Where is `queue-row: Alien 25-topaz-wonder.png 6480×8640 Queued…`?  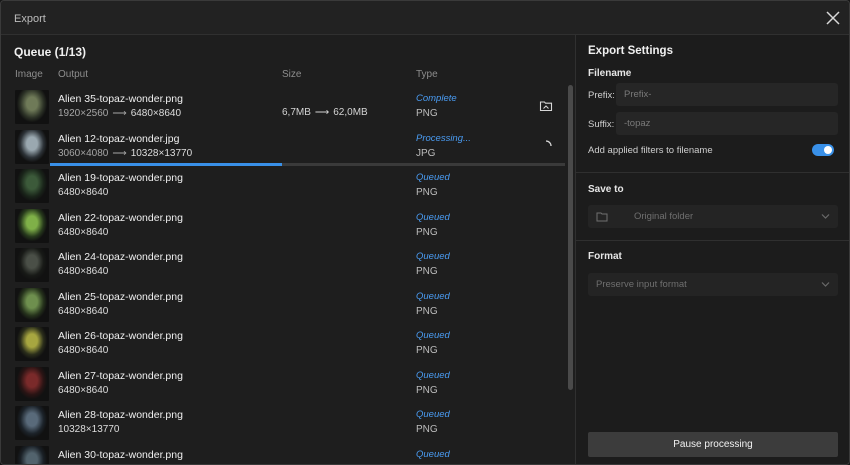 queue-row: Alien 25-topaz-wonder.png 6480×8640 Queued… is located at coordinates (285, 304).